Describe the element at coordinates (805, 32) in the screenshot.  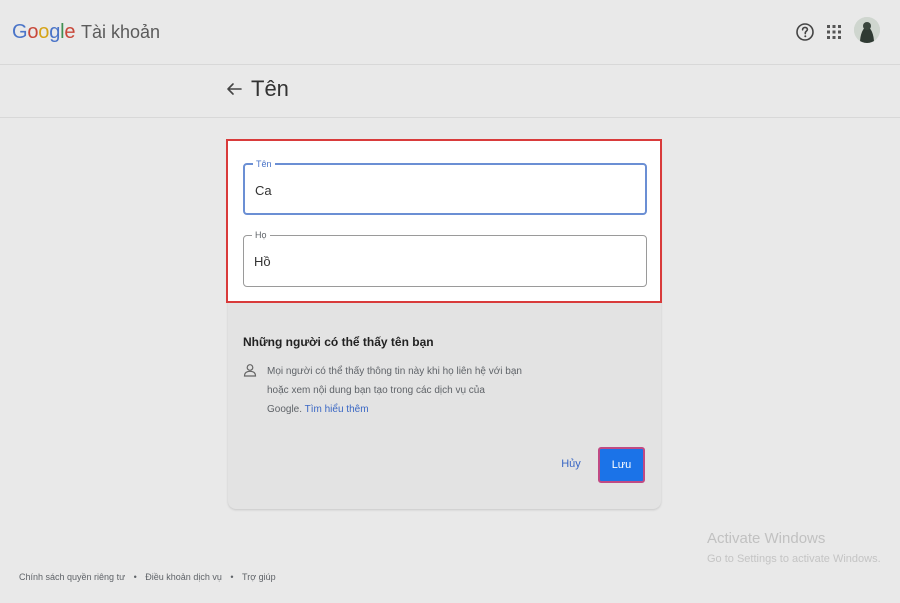
I see `help-circle-icon` at that location.